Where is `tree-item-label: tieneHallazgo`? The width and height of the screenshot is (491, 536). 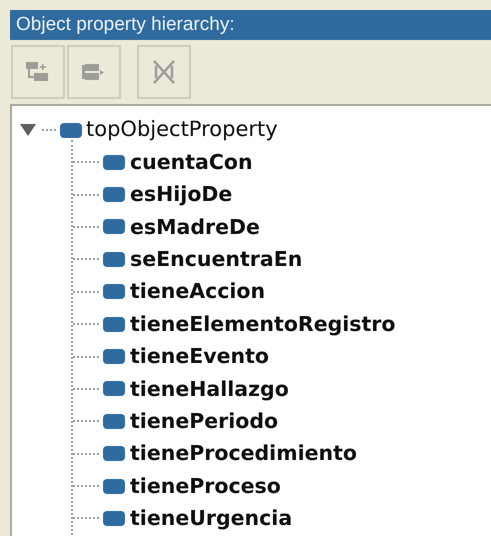
tree-item-label: tieneHallazgo is located at coordinates (209, 389).